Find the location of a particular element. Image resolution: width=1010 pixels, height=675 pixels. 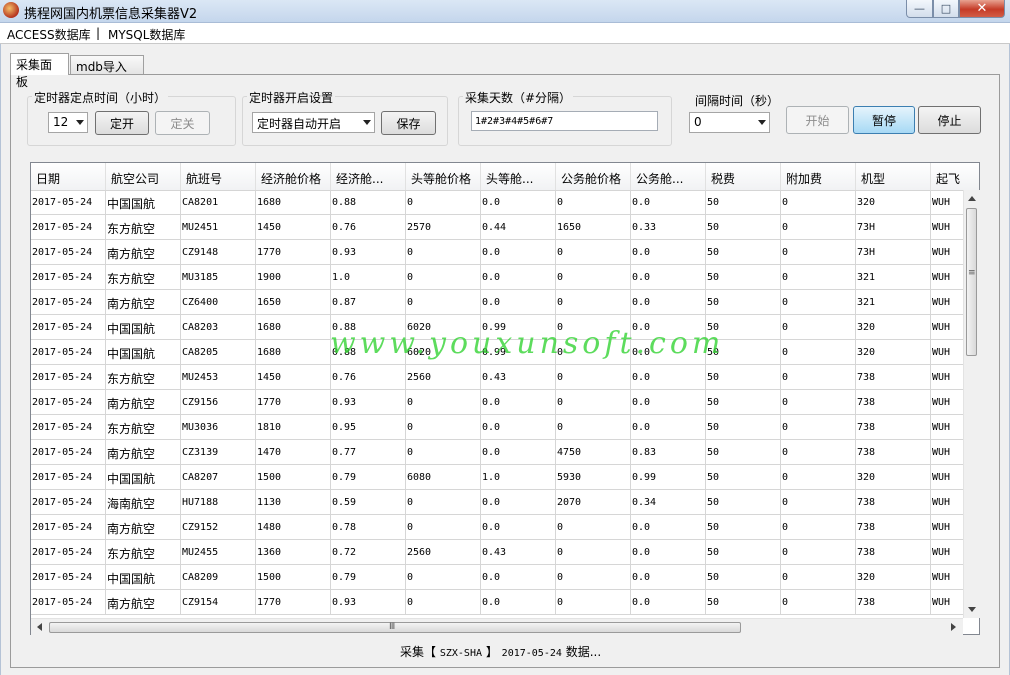

column-header: 公务舱价格 is located at coordinates (593, 176).